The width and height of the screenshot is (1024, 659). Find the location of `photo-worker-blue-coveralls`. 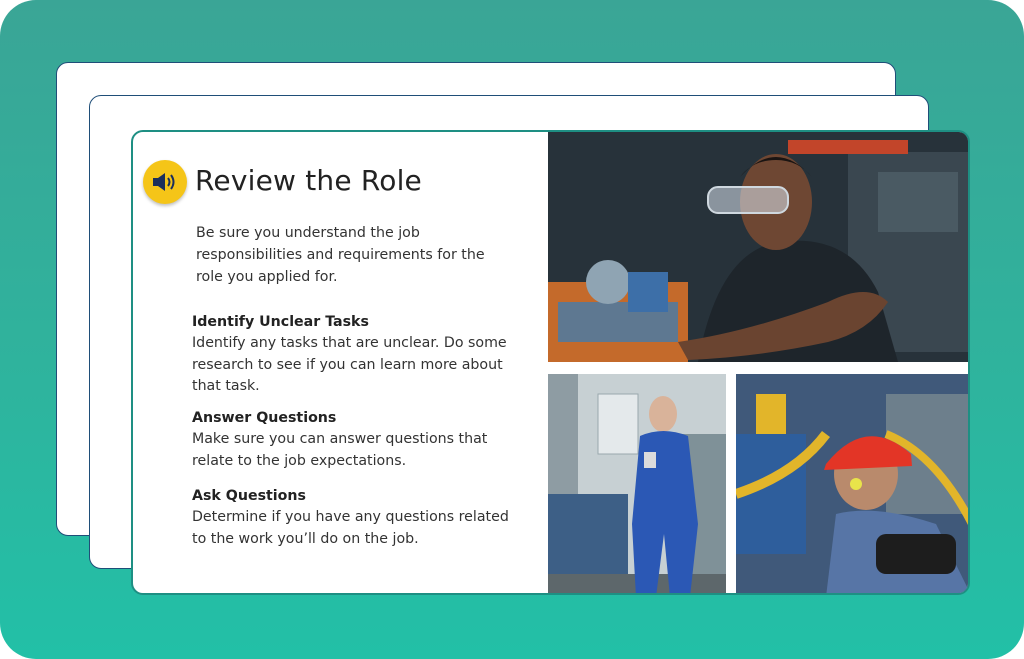

photo-worker-blue-coveralls is located at coordinates (637, 483).